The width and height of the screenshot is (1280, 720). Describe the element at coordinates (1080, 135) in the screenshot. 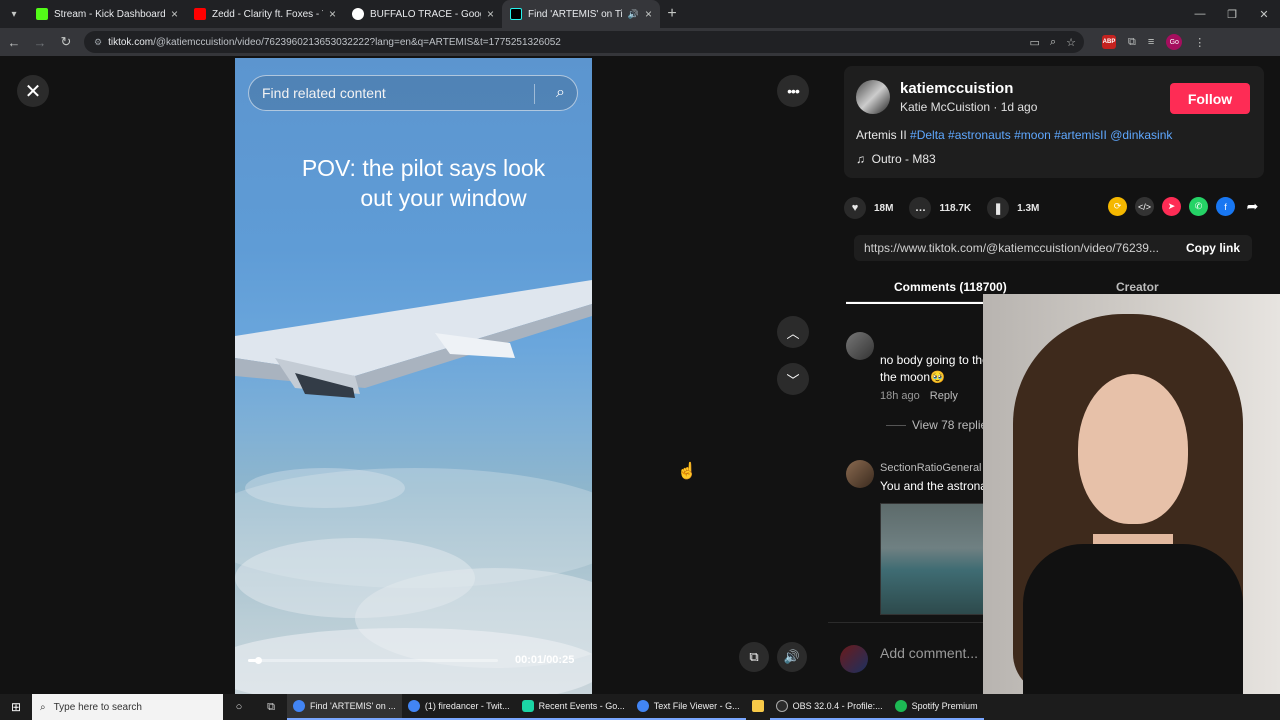

I see `hashtag-link: #artemisII` at that location.